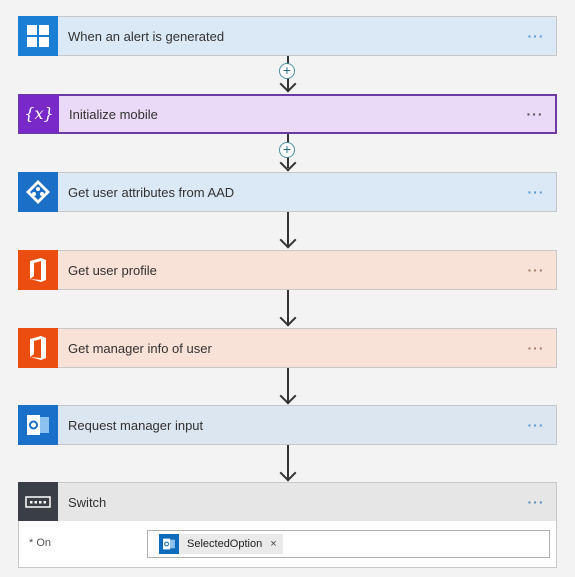 This screenshot has width=575, height=577. Describe the element at coordinates (287, 35) in the screenshot. I see `step-card-alert: When an alert is generated ···` at that location.